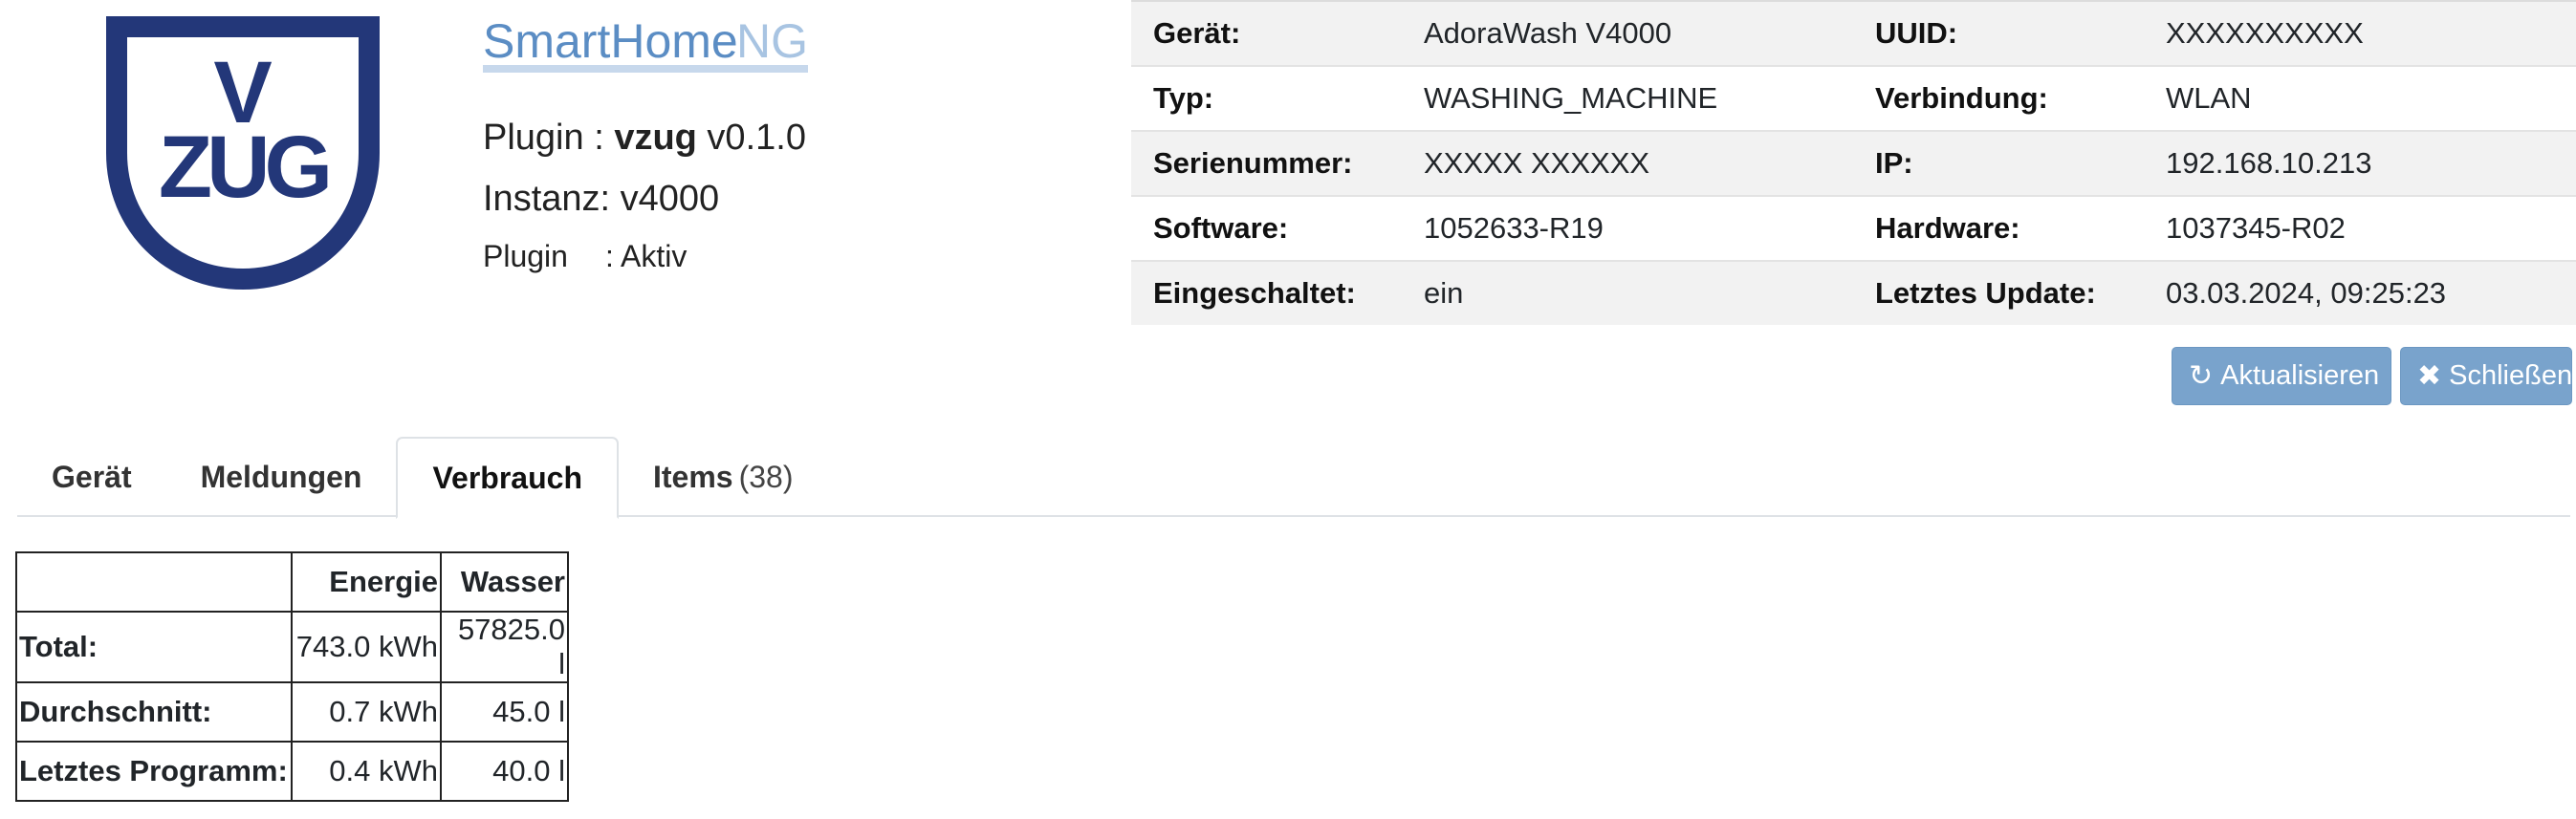 Image resolution: width=2576 pixels, height=819 pixels. Describe the element at coordinates (772, 41) in the screenshot. I see `brand-text-ng: NG` at that location.